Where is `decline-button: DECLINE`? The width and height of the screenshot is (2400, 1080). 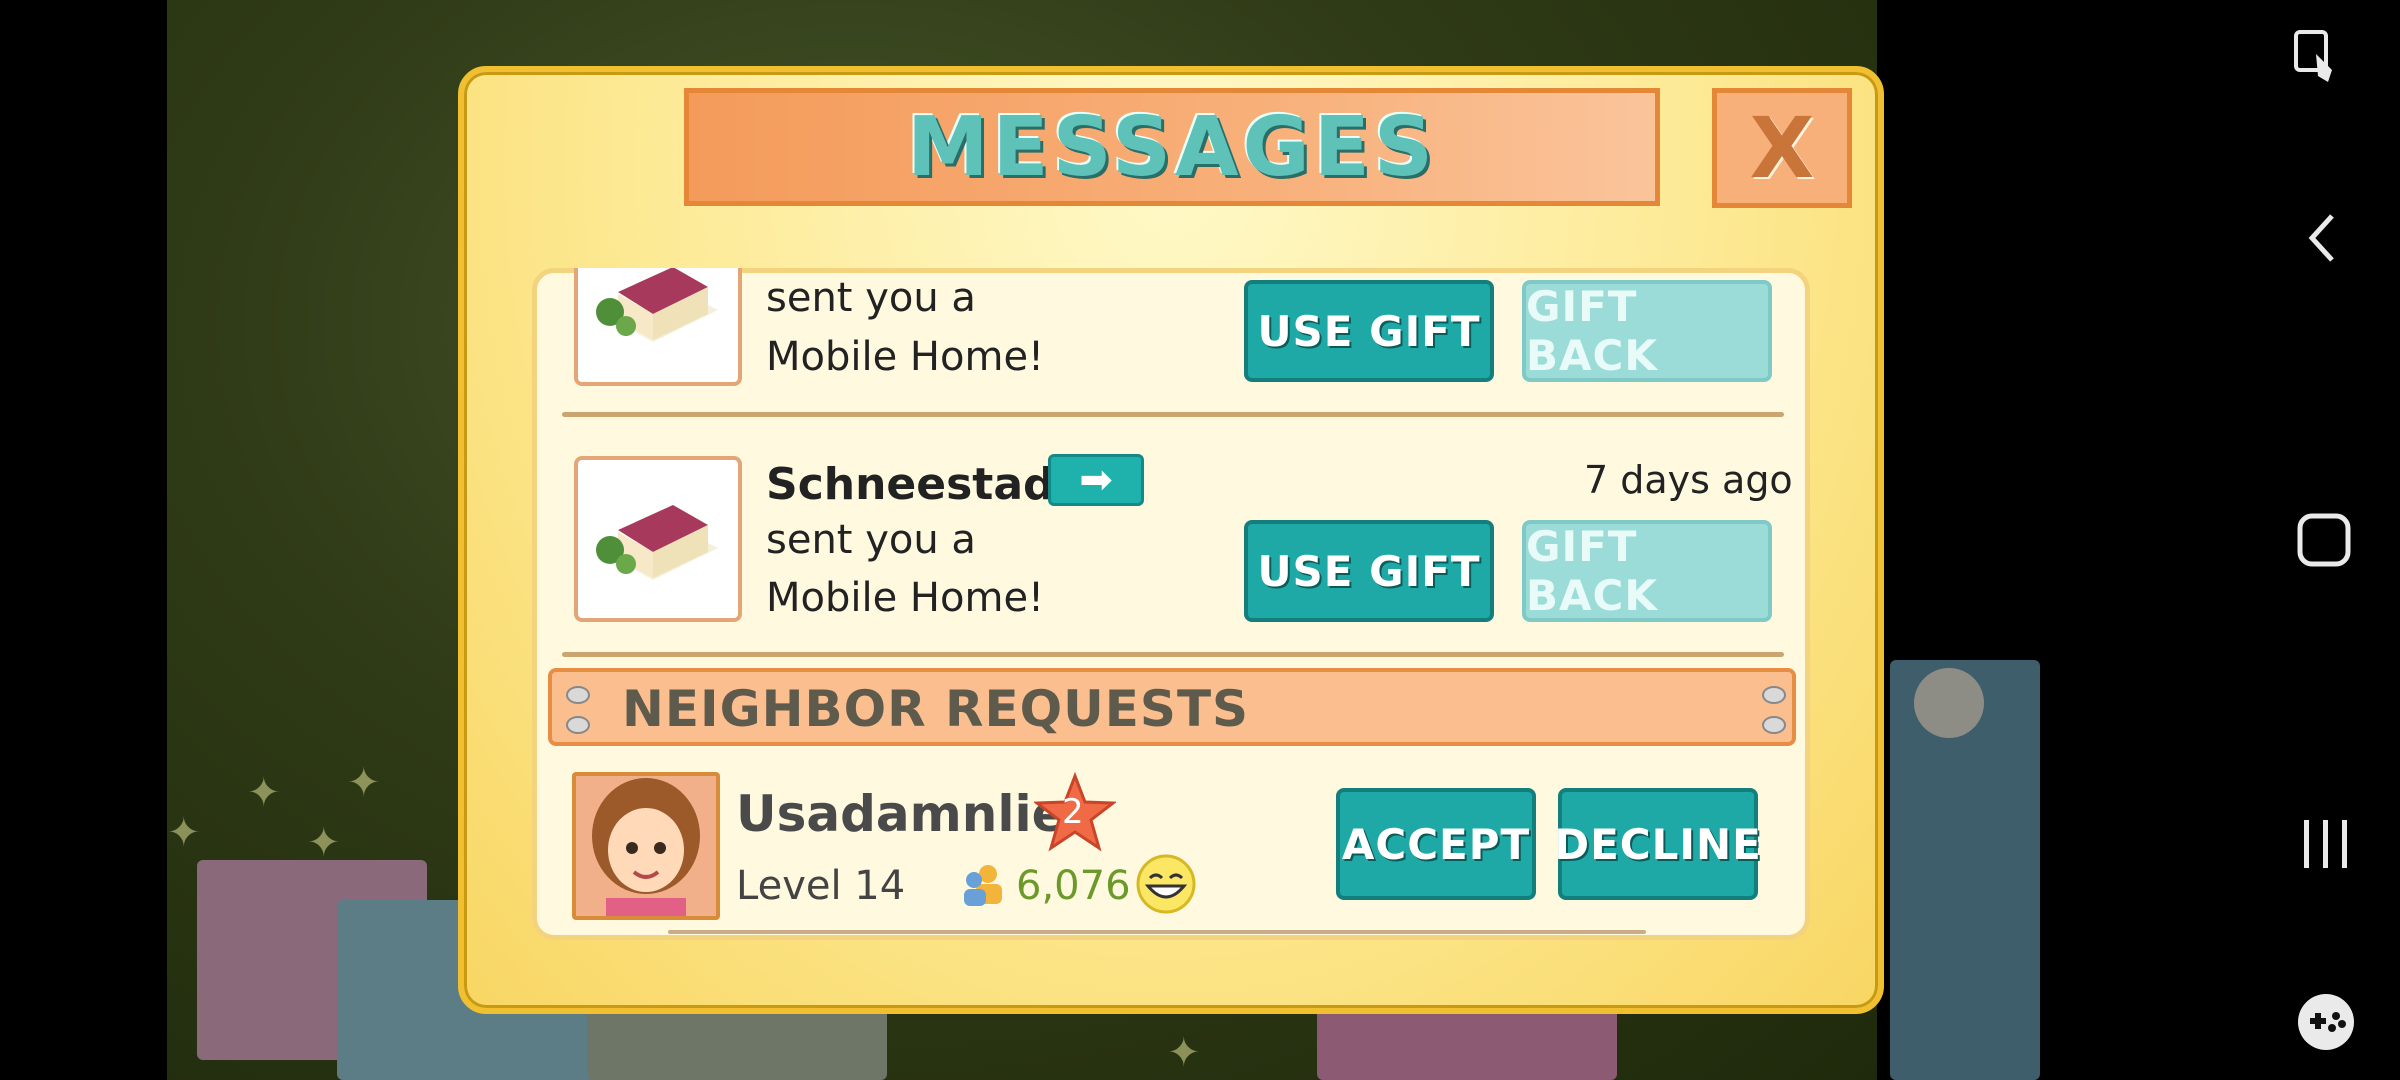 decline-button: DECLINE is located at coordinates (1657, 844).